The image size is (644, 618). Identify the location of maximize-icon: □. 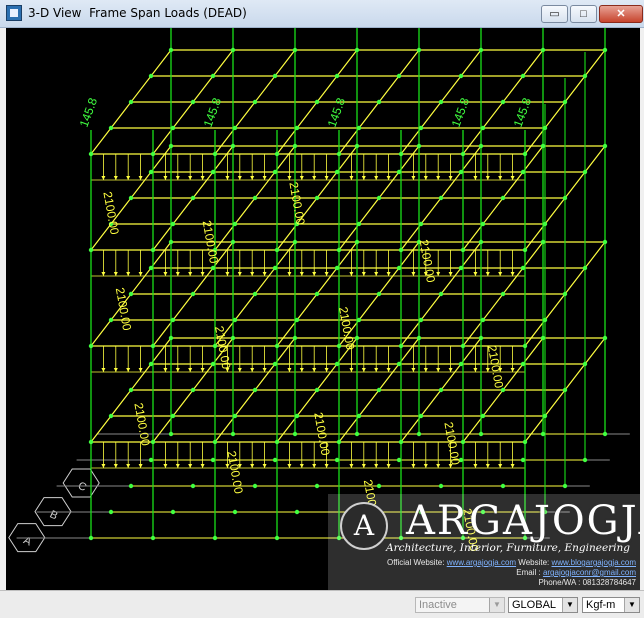
(583, 14).